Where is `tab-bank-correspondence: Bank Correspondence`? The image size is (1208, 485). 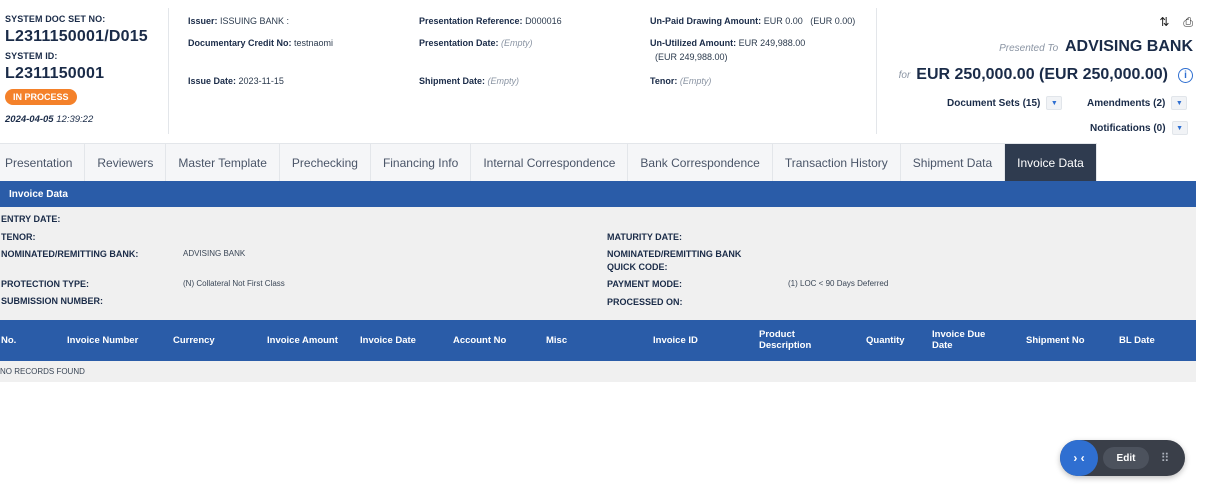 tab-bank-correspondence: Bank Correspondence is located at coordinates (700, 163).